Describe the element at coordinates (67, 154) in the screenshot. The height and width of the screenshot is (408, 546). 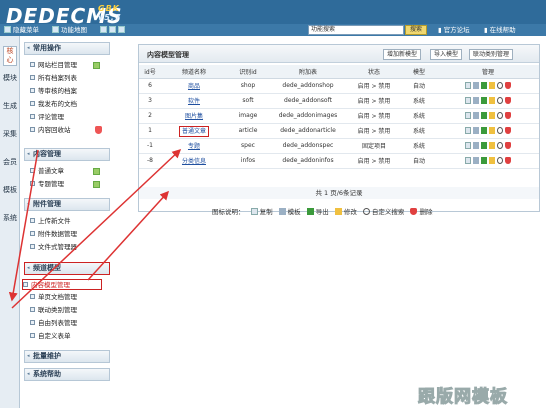
I see `menu-section-content: 内容管理` at that location.